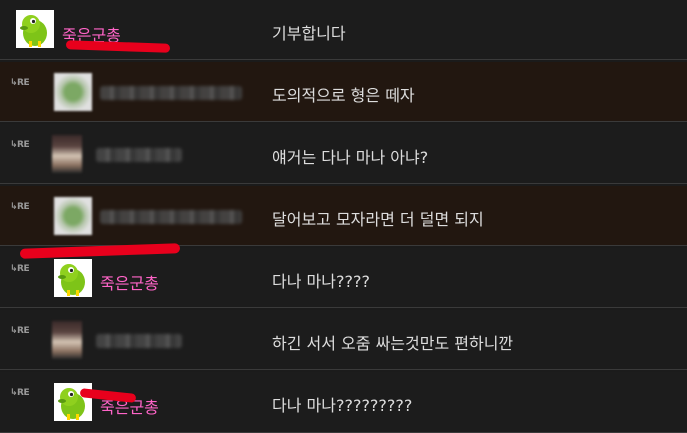 The image size is (687, 433). Describe the element at coordinates (309, 33) in the screenshot. I see `comment-text: 기부합니다` at that location.